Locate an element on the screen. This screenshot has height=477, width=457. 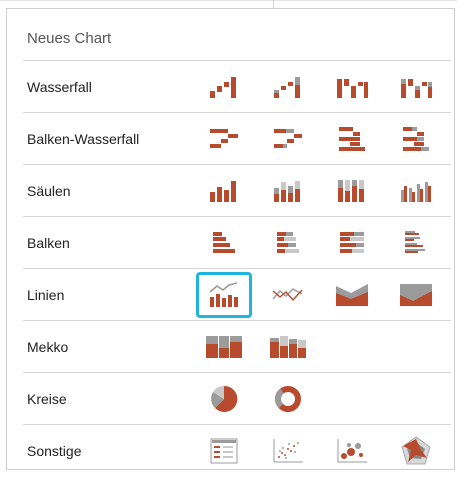
row-balken: Balken is located at coordinates (237, 242).